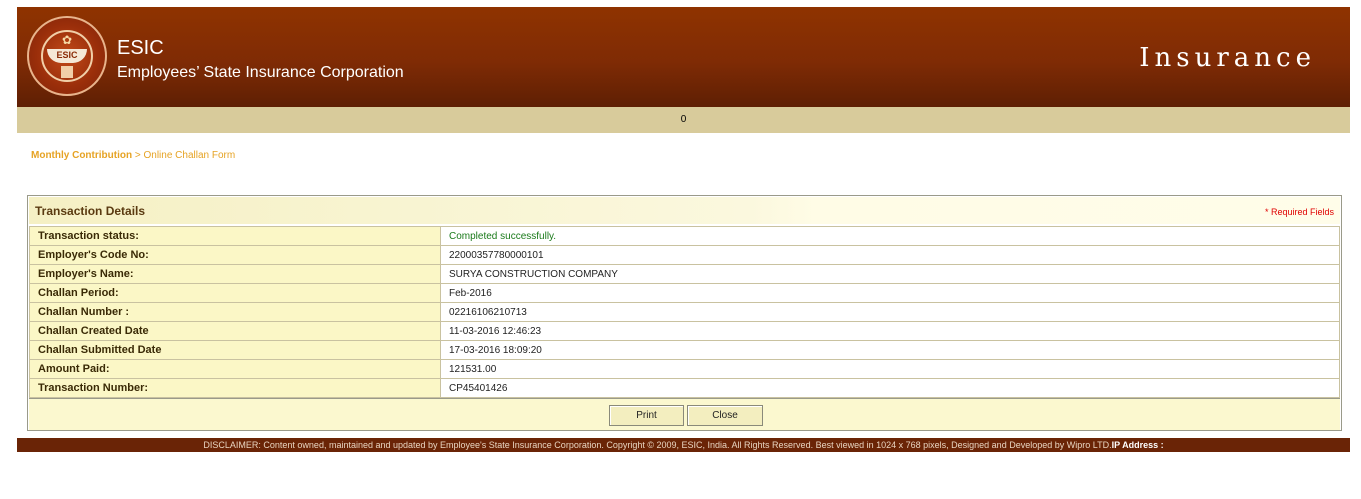  Describe the element at coordinates (890, 312) in the screenshot. I see `detail-value: 02216106210713` at that location.